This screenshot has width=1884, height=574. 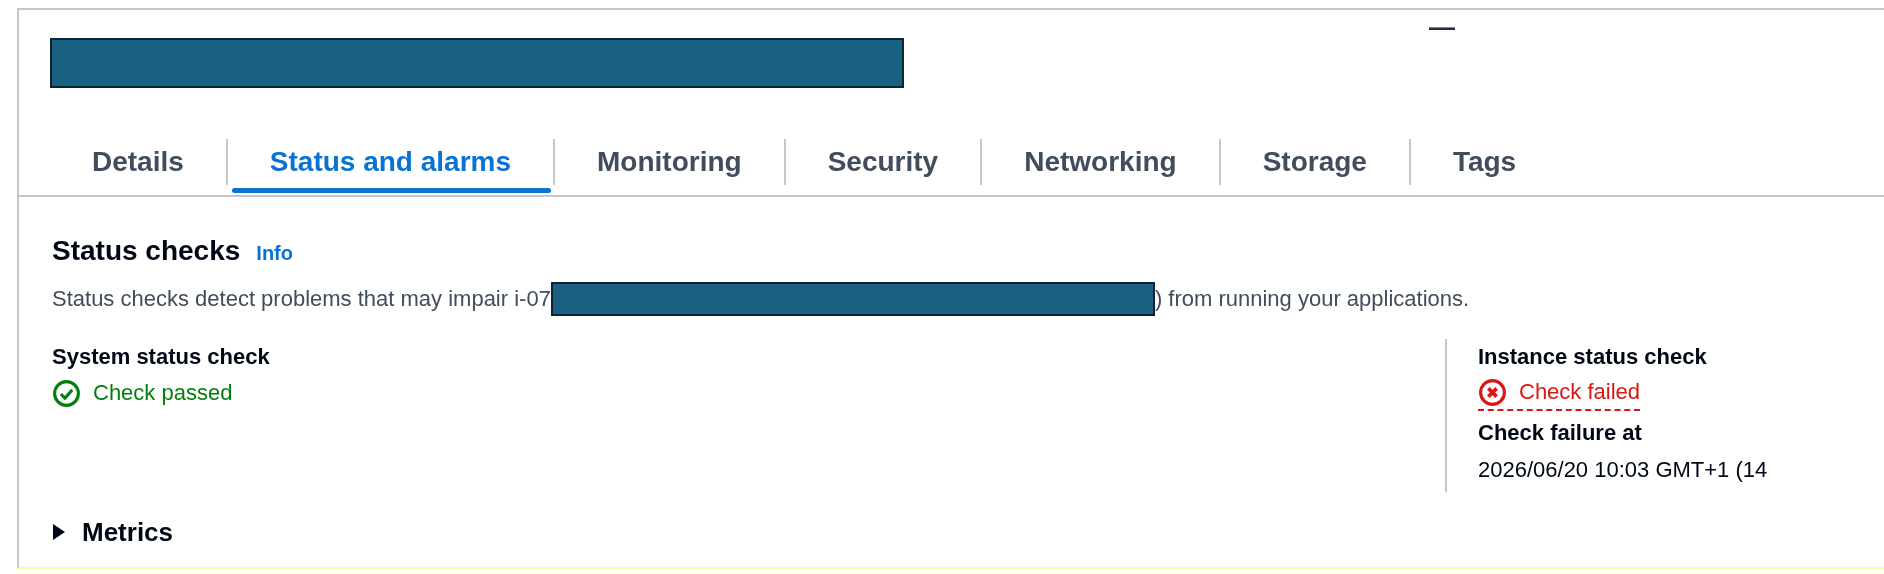 What do you see at coordinates (883, 161) in the screenshot?
I see `tab: Security` at bounding box center [883, 161].